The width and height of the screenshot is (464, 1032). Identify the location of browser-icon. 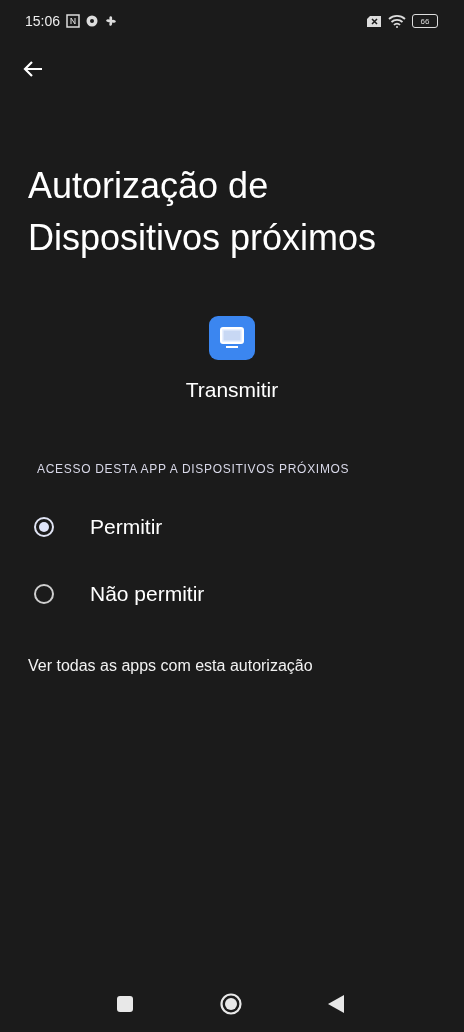
(92, 21).